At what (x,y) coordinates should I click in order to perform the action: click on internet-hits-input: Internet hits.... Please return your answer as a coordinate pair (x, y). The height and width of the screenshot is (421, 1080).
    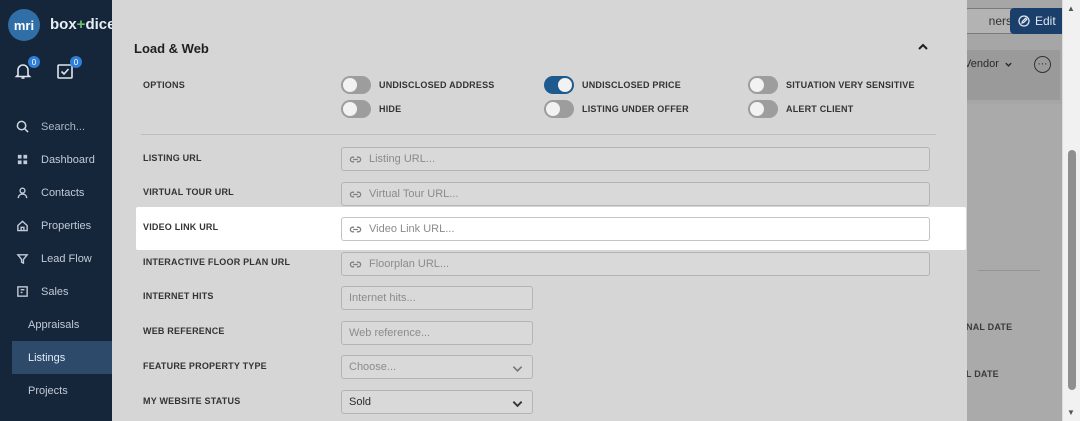
    Looking at the image, I should click on (437, 298).